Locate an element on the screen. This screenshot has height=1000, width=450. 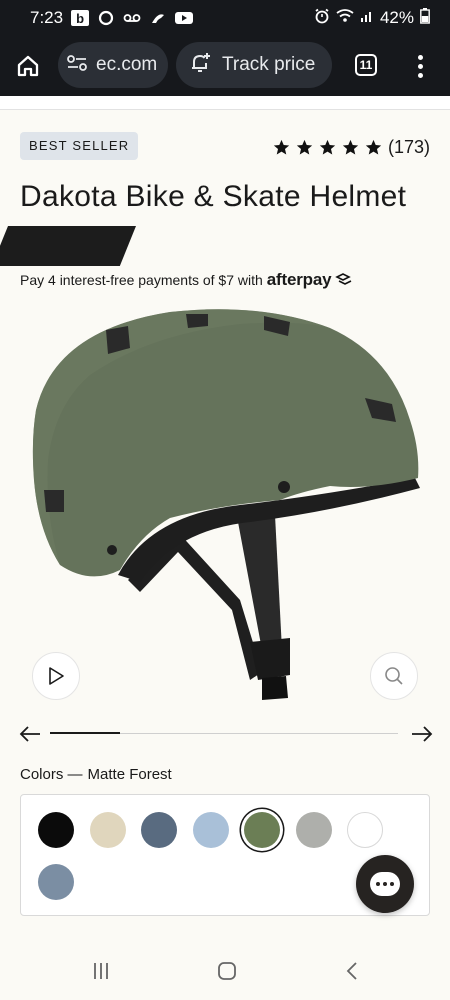
colors-heading: Colors — is located at coordinates (51, 774).